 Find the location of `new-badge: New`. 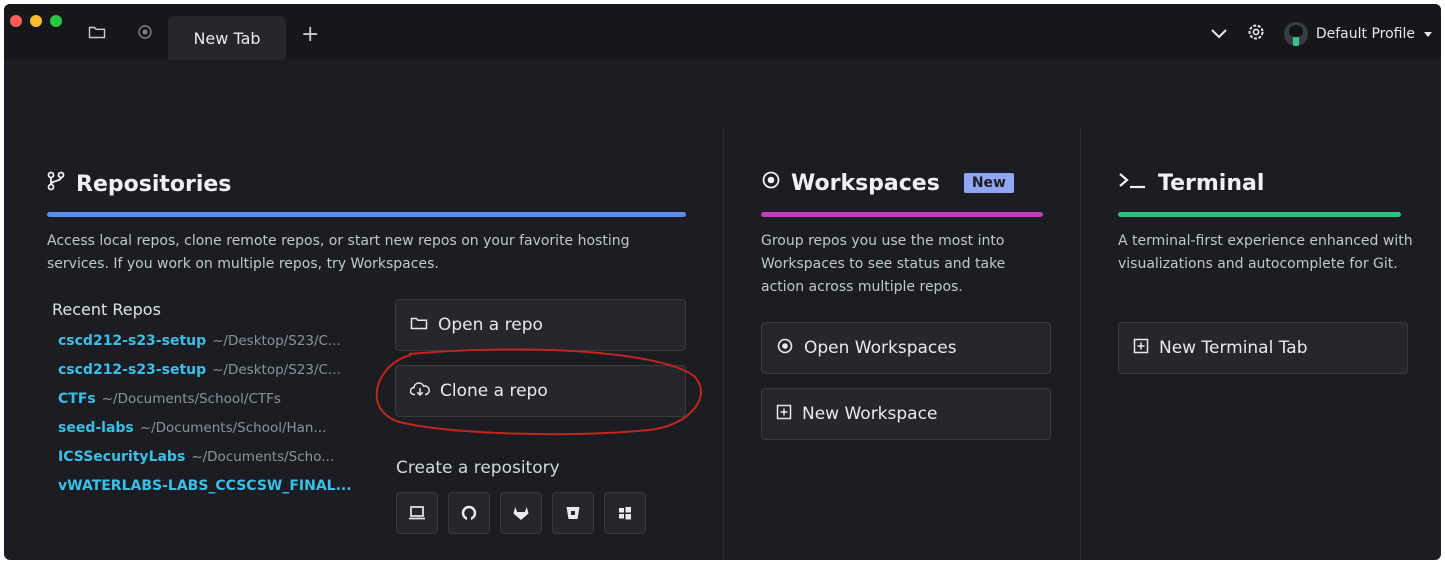

new-badge: New is located at coordinates (988, 183).